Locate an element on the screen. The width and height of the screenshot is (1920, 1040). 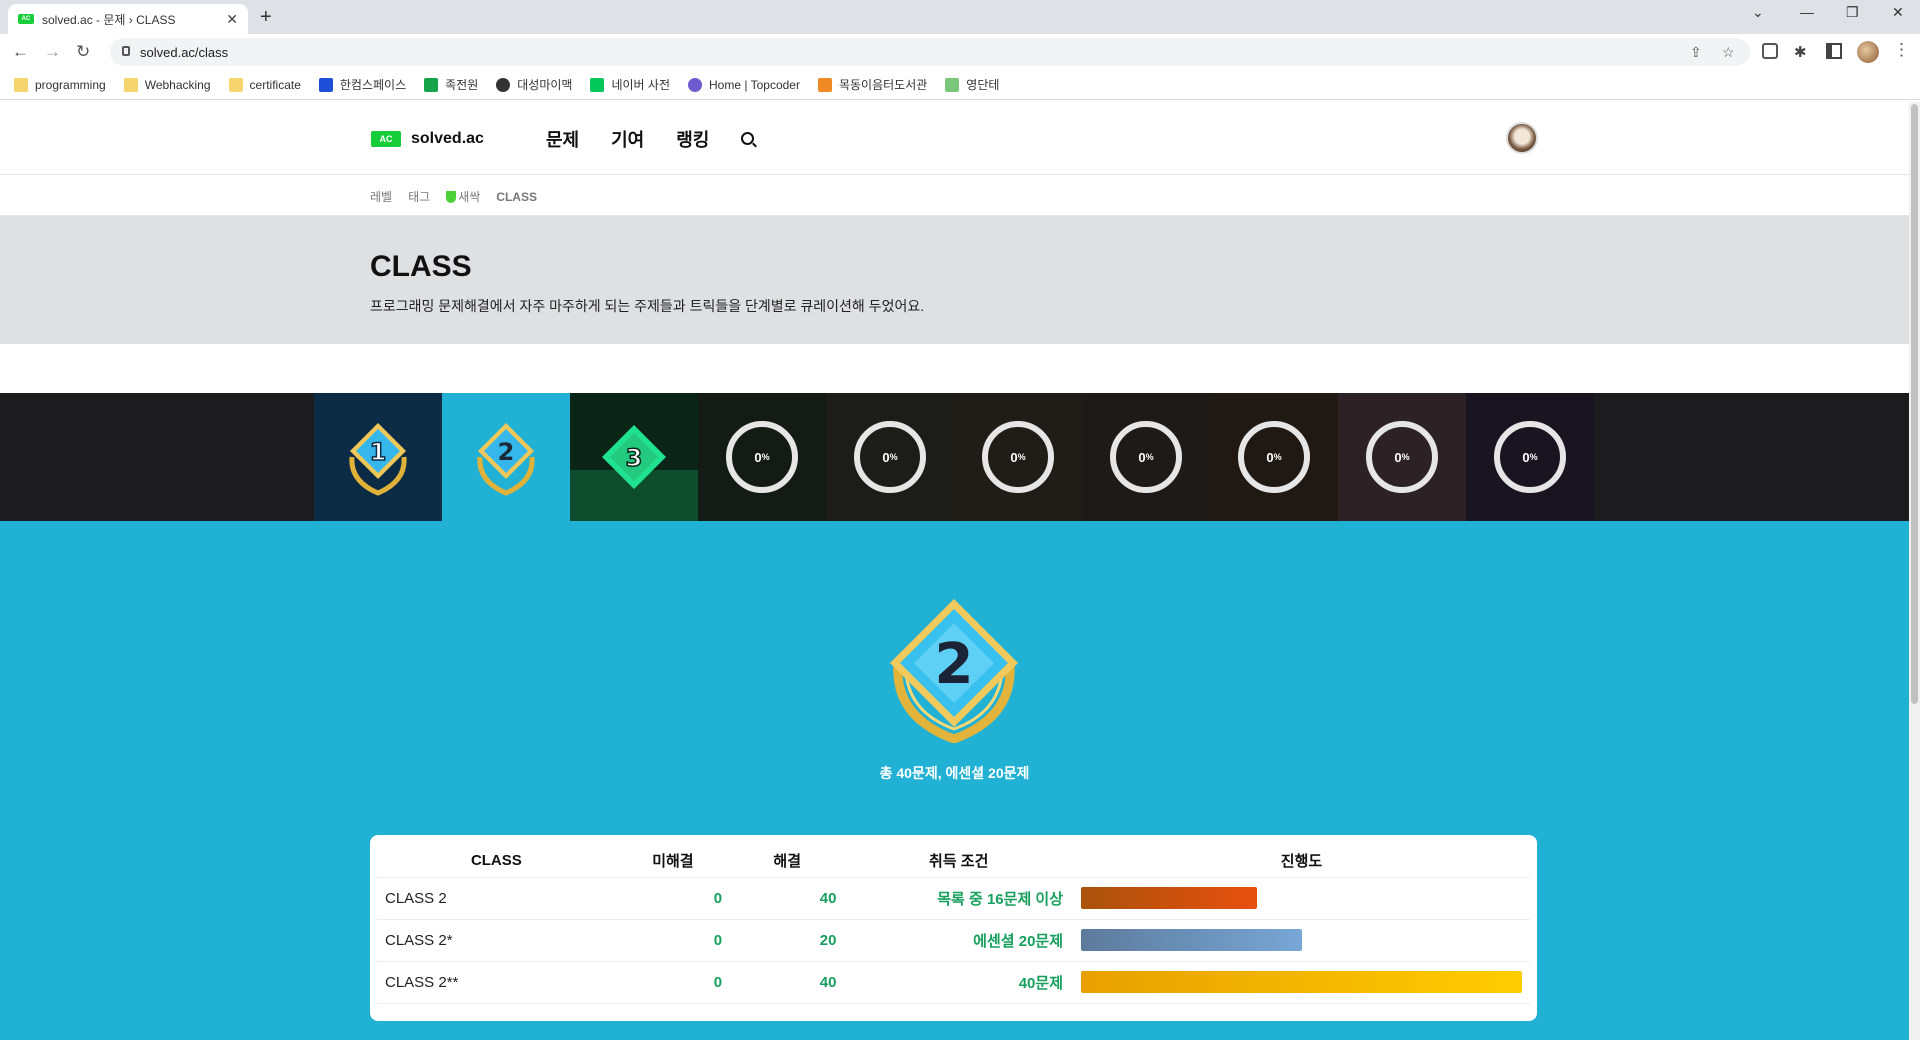
lock-icon is located at coordinates (126, 51).